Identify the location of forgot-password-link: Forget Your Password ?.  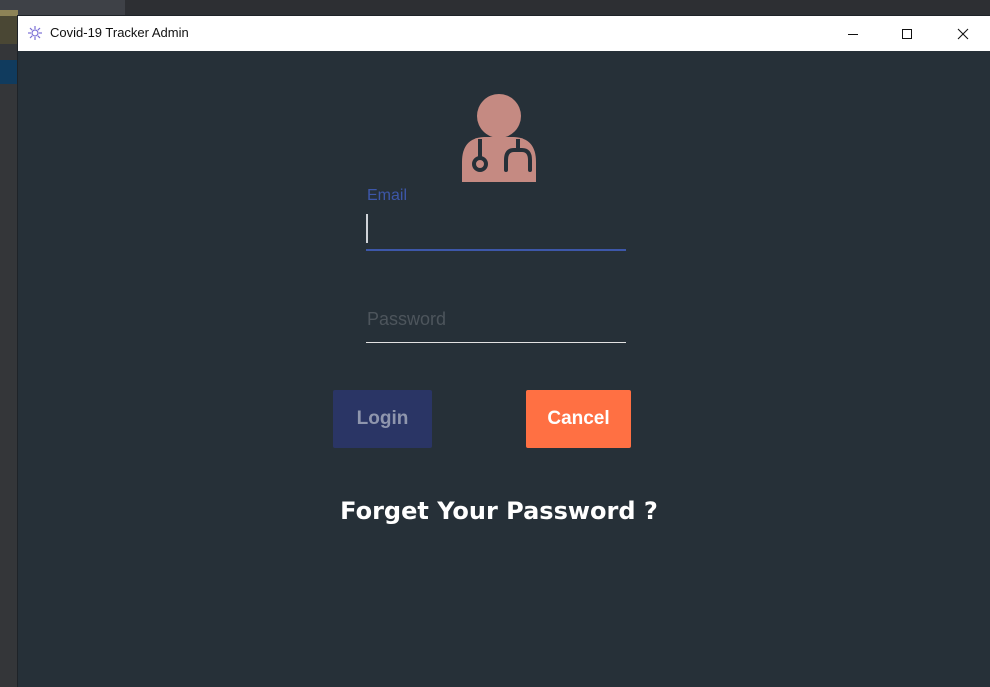
(499, 511).